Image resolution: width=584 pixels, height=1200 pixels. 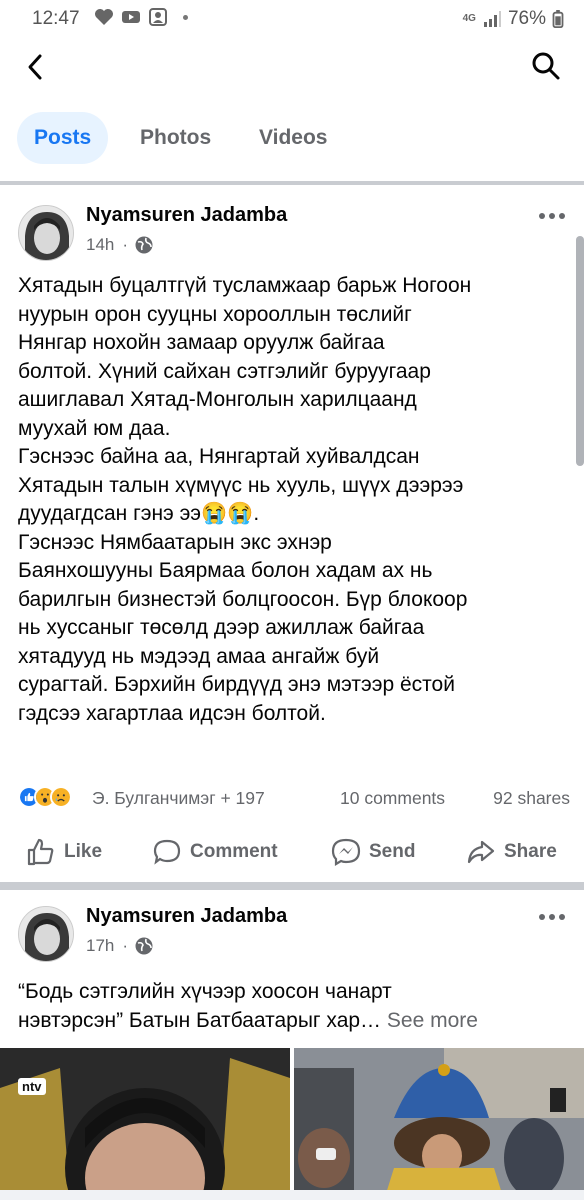 I want to click on share-icon, so click(x=481, y=852).